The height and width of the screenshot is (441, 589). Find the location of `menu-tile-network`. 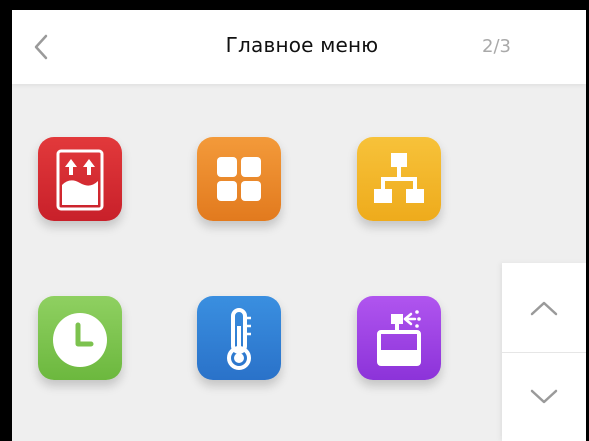

menu-tile-network is located at coordinates (399, 179).